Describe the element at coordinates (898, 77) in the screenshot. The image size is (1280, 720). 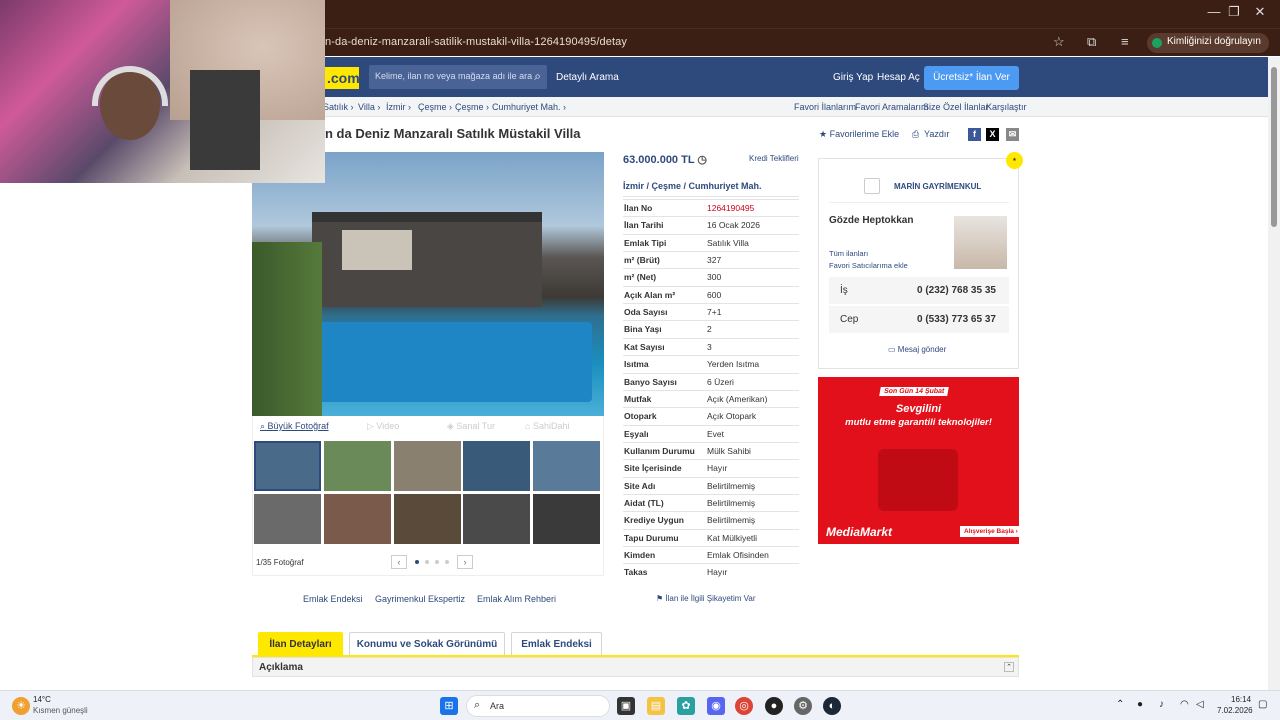
I see `signup-link: Hesap Aç` at that location.